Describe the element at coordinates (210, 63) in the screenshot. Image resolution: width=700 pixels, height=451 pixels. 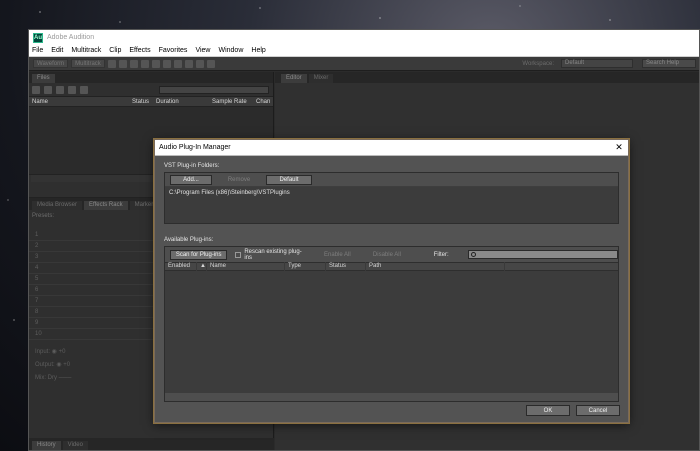
I see `spot-healing-icon` at that location.